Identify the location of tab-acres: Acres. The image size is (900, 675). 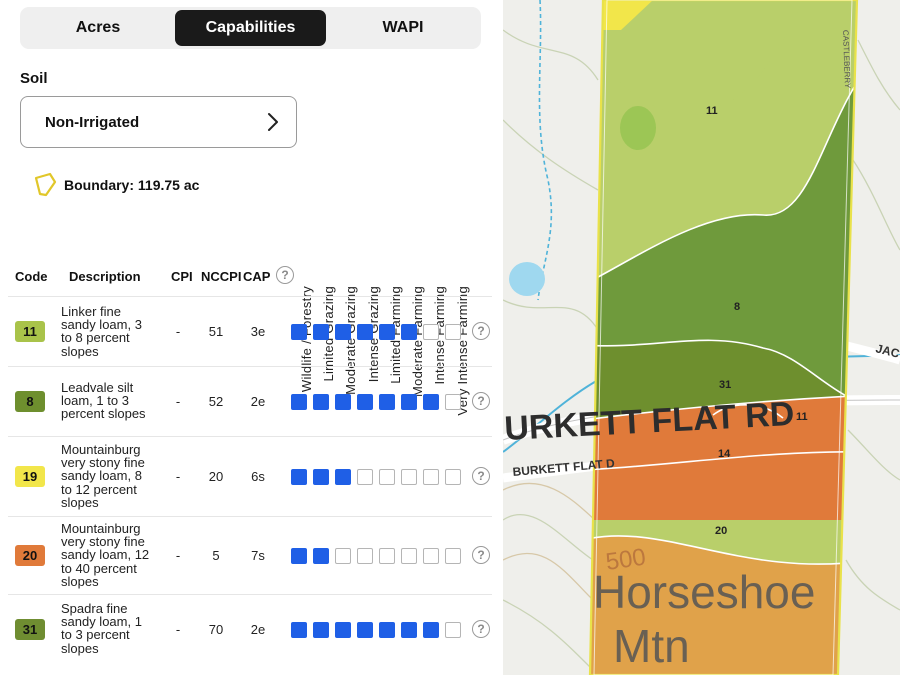
(98, 28).